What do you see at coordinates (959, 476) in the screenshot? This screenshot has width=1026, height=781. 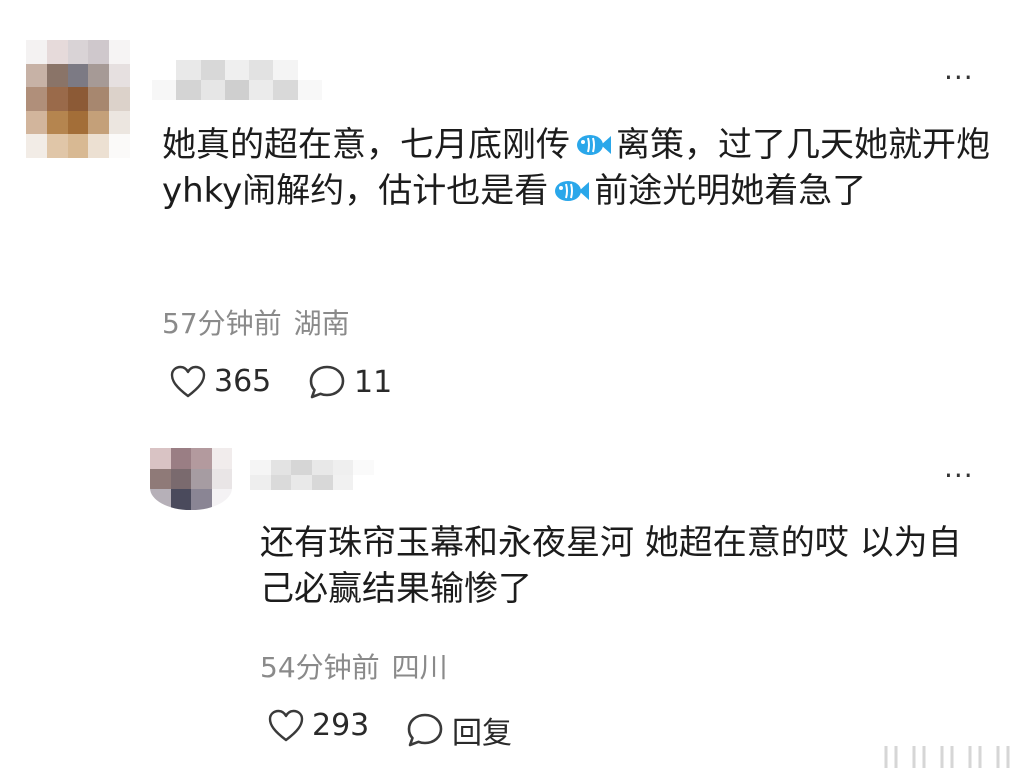 I see `reply-more-options-icon: ···` at bounding box center [959, 476].